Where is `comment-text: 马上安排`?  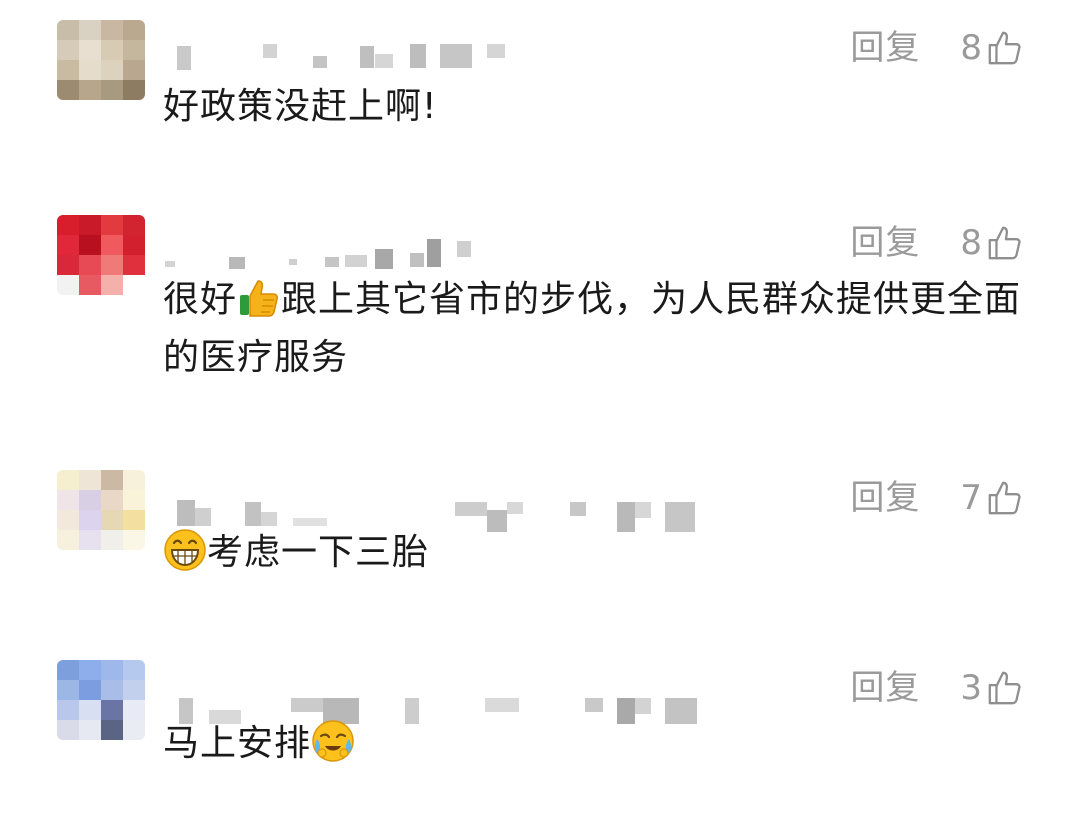
comment-text: 马上安排 is located at coordinates (598, 744).